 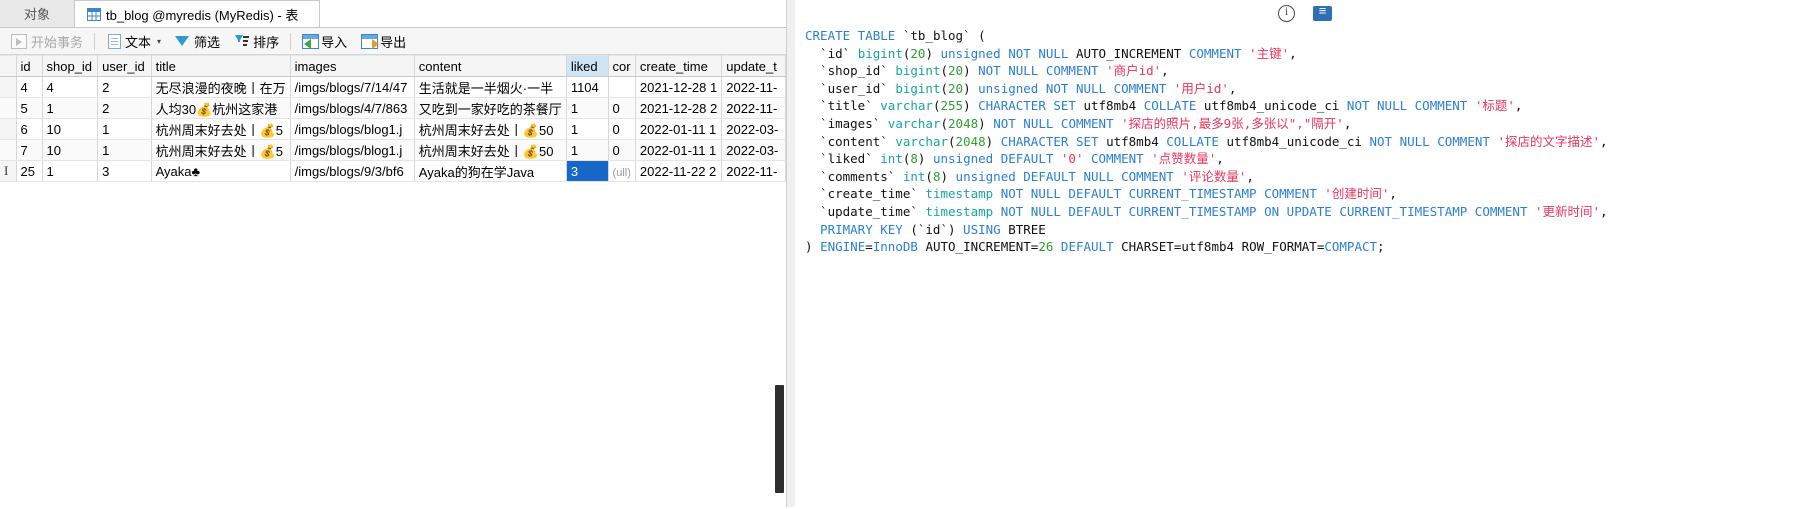 I want to click on column-header-liked: liked, so click(x=587, y=66).